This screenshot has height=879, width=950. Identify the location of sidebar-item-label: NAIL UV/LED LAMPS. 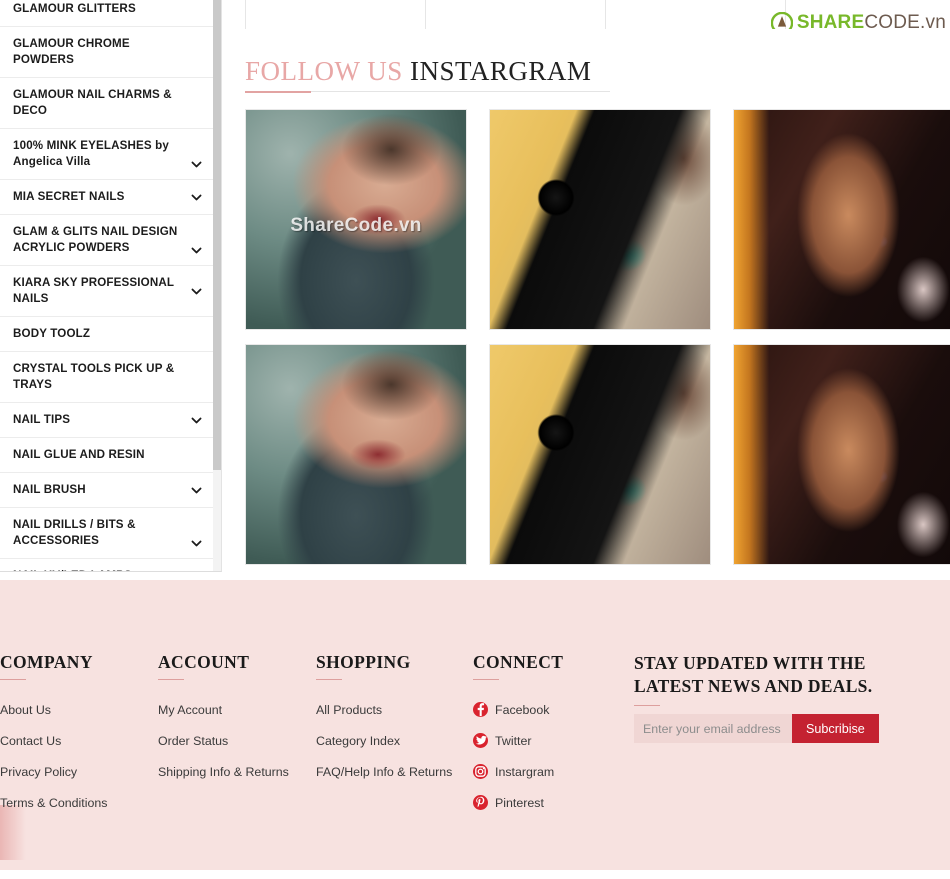
(72, 569).